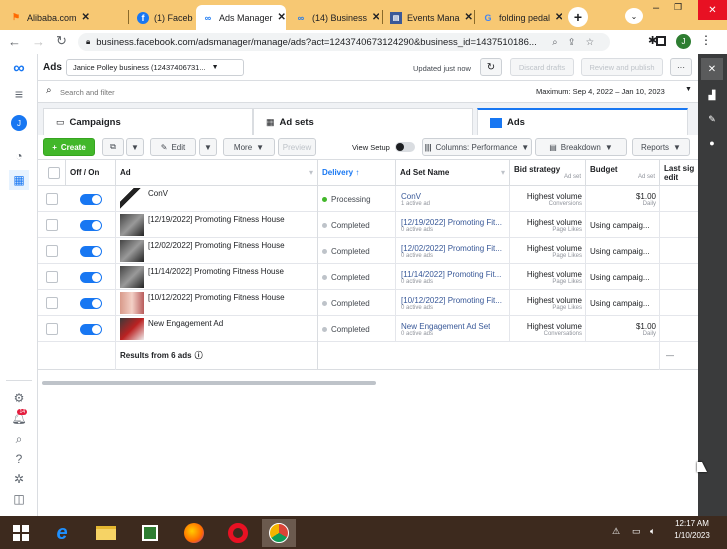  I want to click on adset-name: New Engagement Ad Set 0 active ads, so click(455, 329).